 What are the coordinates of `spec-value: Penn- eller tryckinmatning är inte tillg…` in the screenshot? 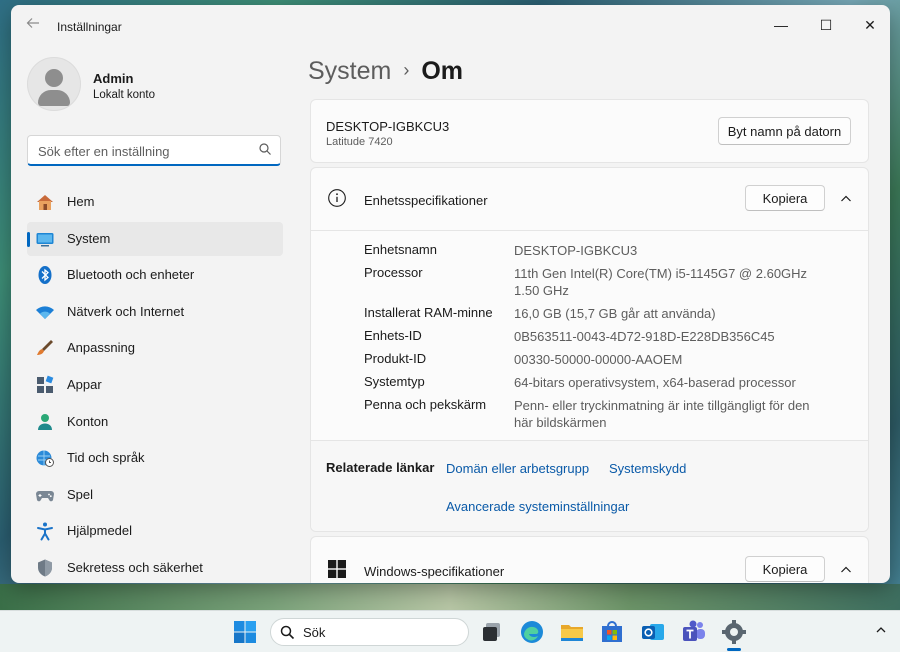 It's located at (662, 414).